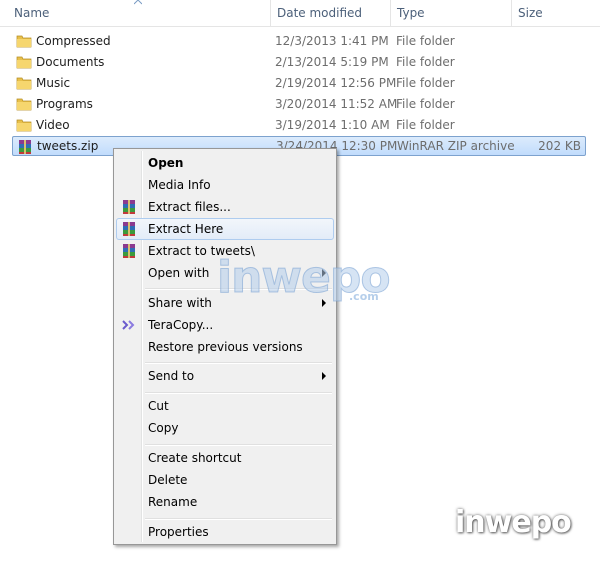  I want to click on watermark-text: inwepo, so click(513, 522).